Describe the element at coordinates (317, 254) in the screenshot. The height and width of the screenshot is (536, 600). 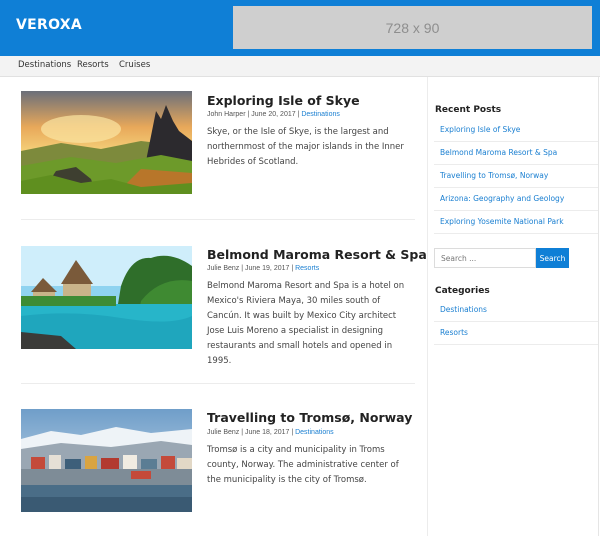
I see `post-title: Belmond Maroma Resort & Spa` at that location.